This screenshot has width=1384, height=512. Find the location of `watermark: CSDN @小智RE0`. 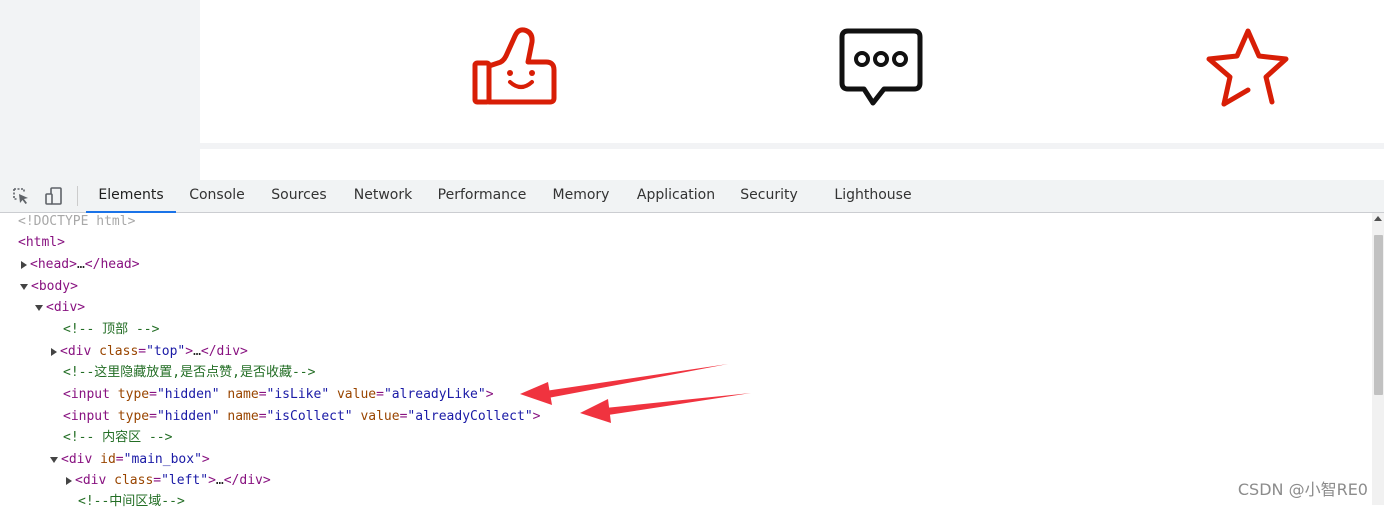

watermark: CSDN @小智RE0 is located at coordinates (1302, 489).